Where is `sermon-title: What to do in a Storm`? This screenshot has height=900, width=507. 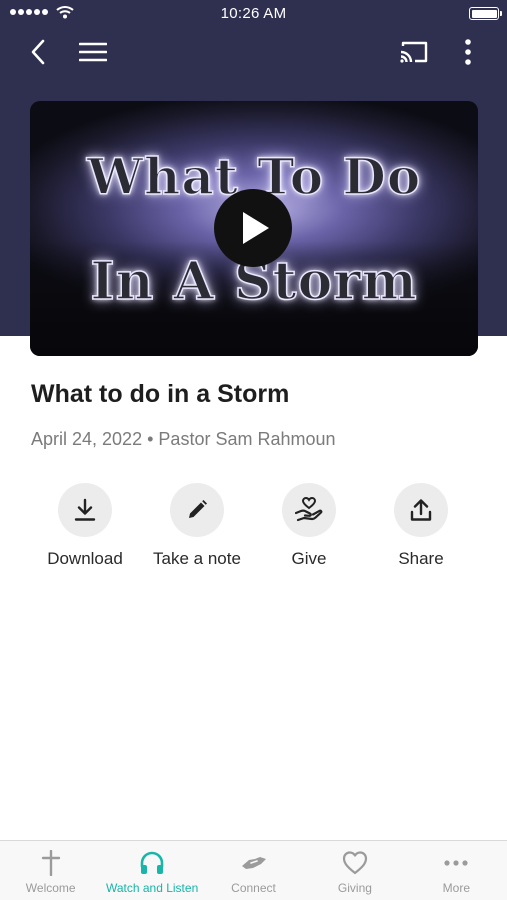
sermon-title: What to do in a Storm is located at coordinates (160, 394).